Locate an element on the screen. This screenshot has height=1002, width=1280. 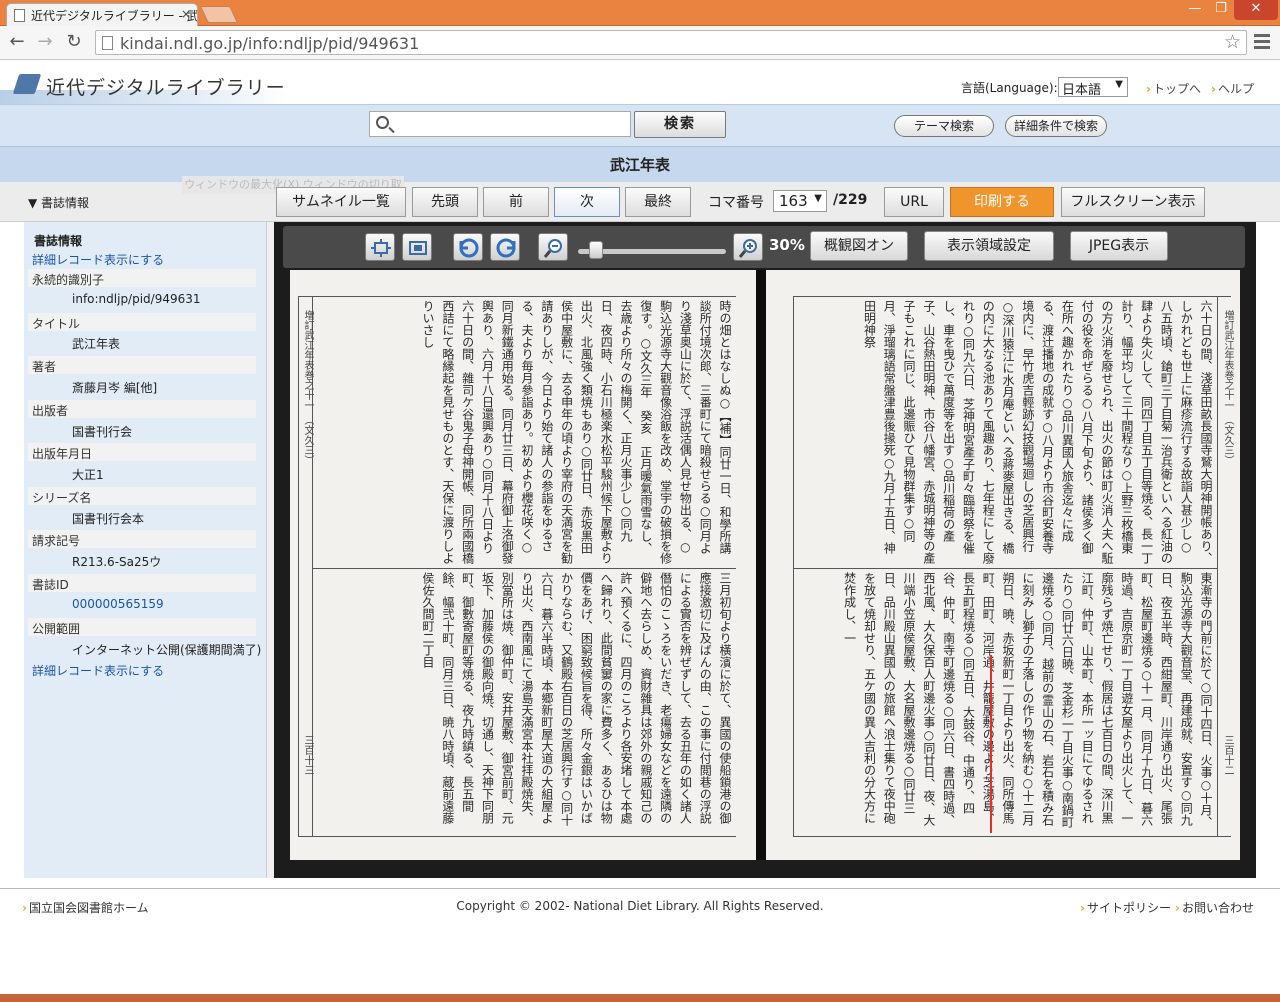
contact-link: › お問い合わせ is located at coordinates (1214, 907).